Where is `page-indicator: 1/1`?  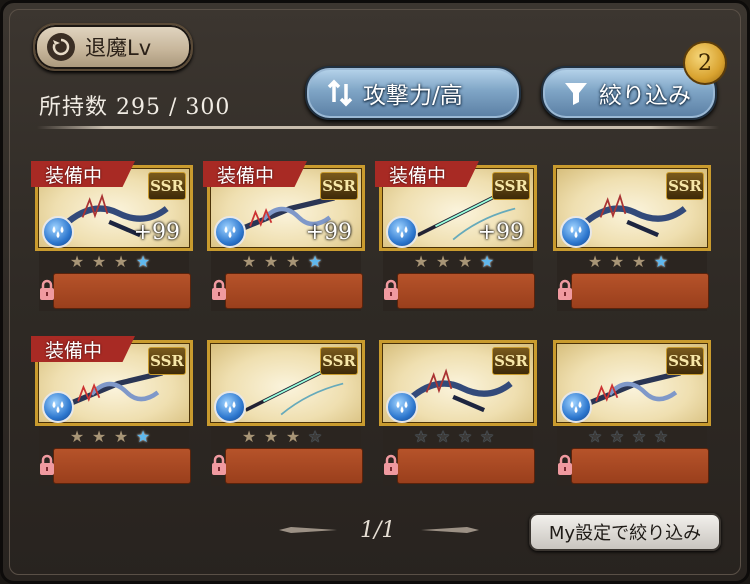 page-indicator: 1/1 is located at coordinates (378, 530).